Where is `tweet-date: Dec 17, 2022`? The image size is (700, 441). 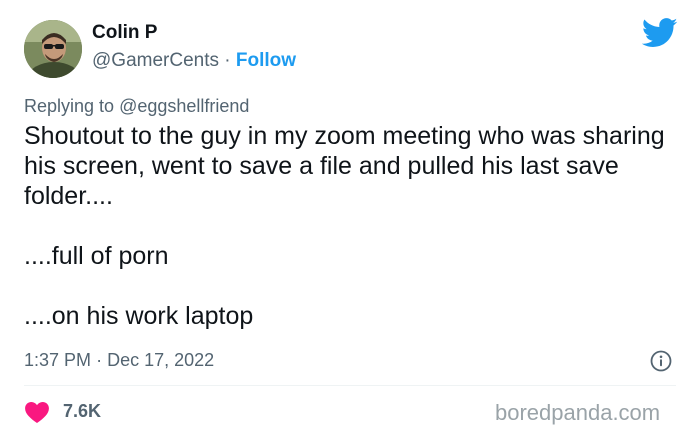
tweet-date: Dec 17, 2022 is located at coordinates (161, 360).